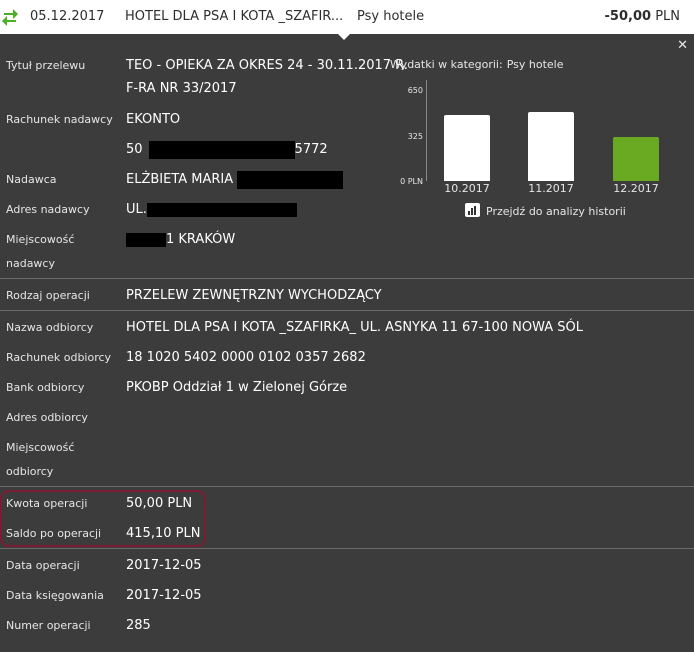 Image resolution: width=694 pixels, height=652 pixels. Describe the element at coordinates (201, 239) in the screenshot. I see `city-name: 1 KRAKÓW` at that location.